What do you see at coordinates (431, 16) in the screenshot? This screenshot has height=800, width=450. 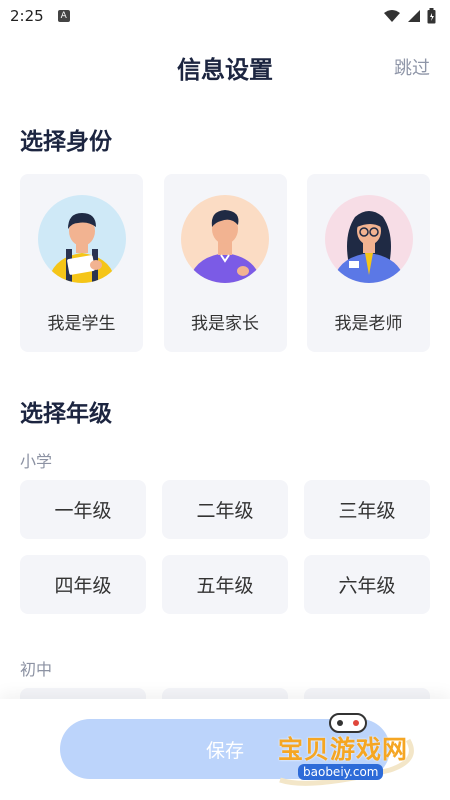 I see `battery-icon` at bounding box center [431, 16].